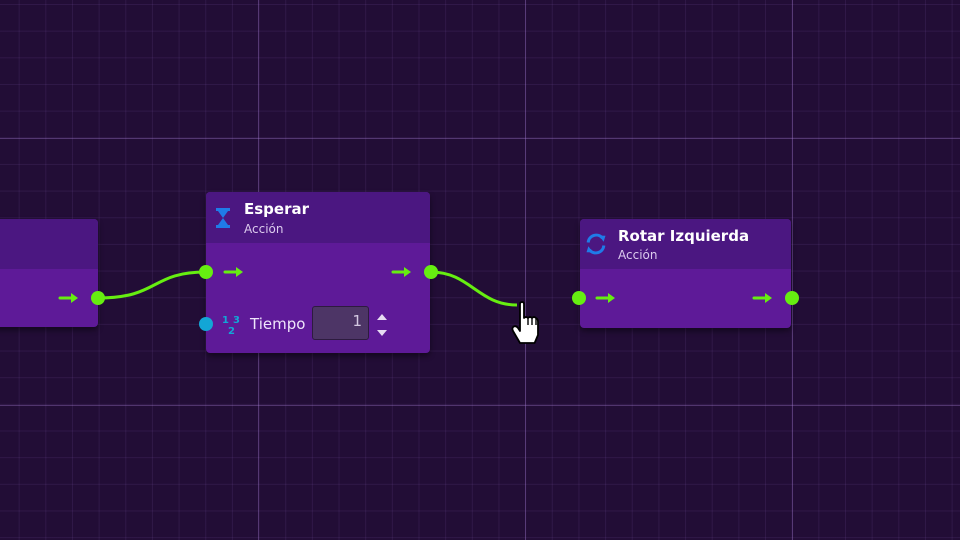  I want to click on connection-wire, so click(152, 285).